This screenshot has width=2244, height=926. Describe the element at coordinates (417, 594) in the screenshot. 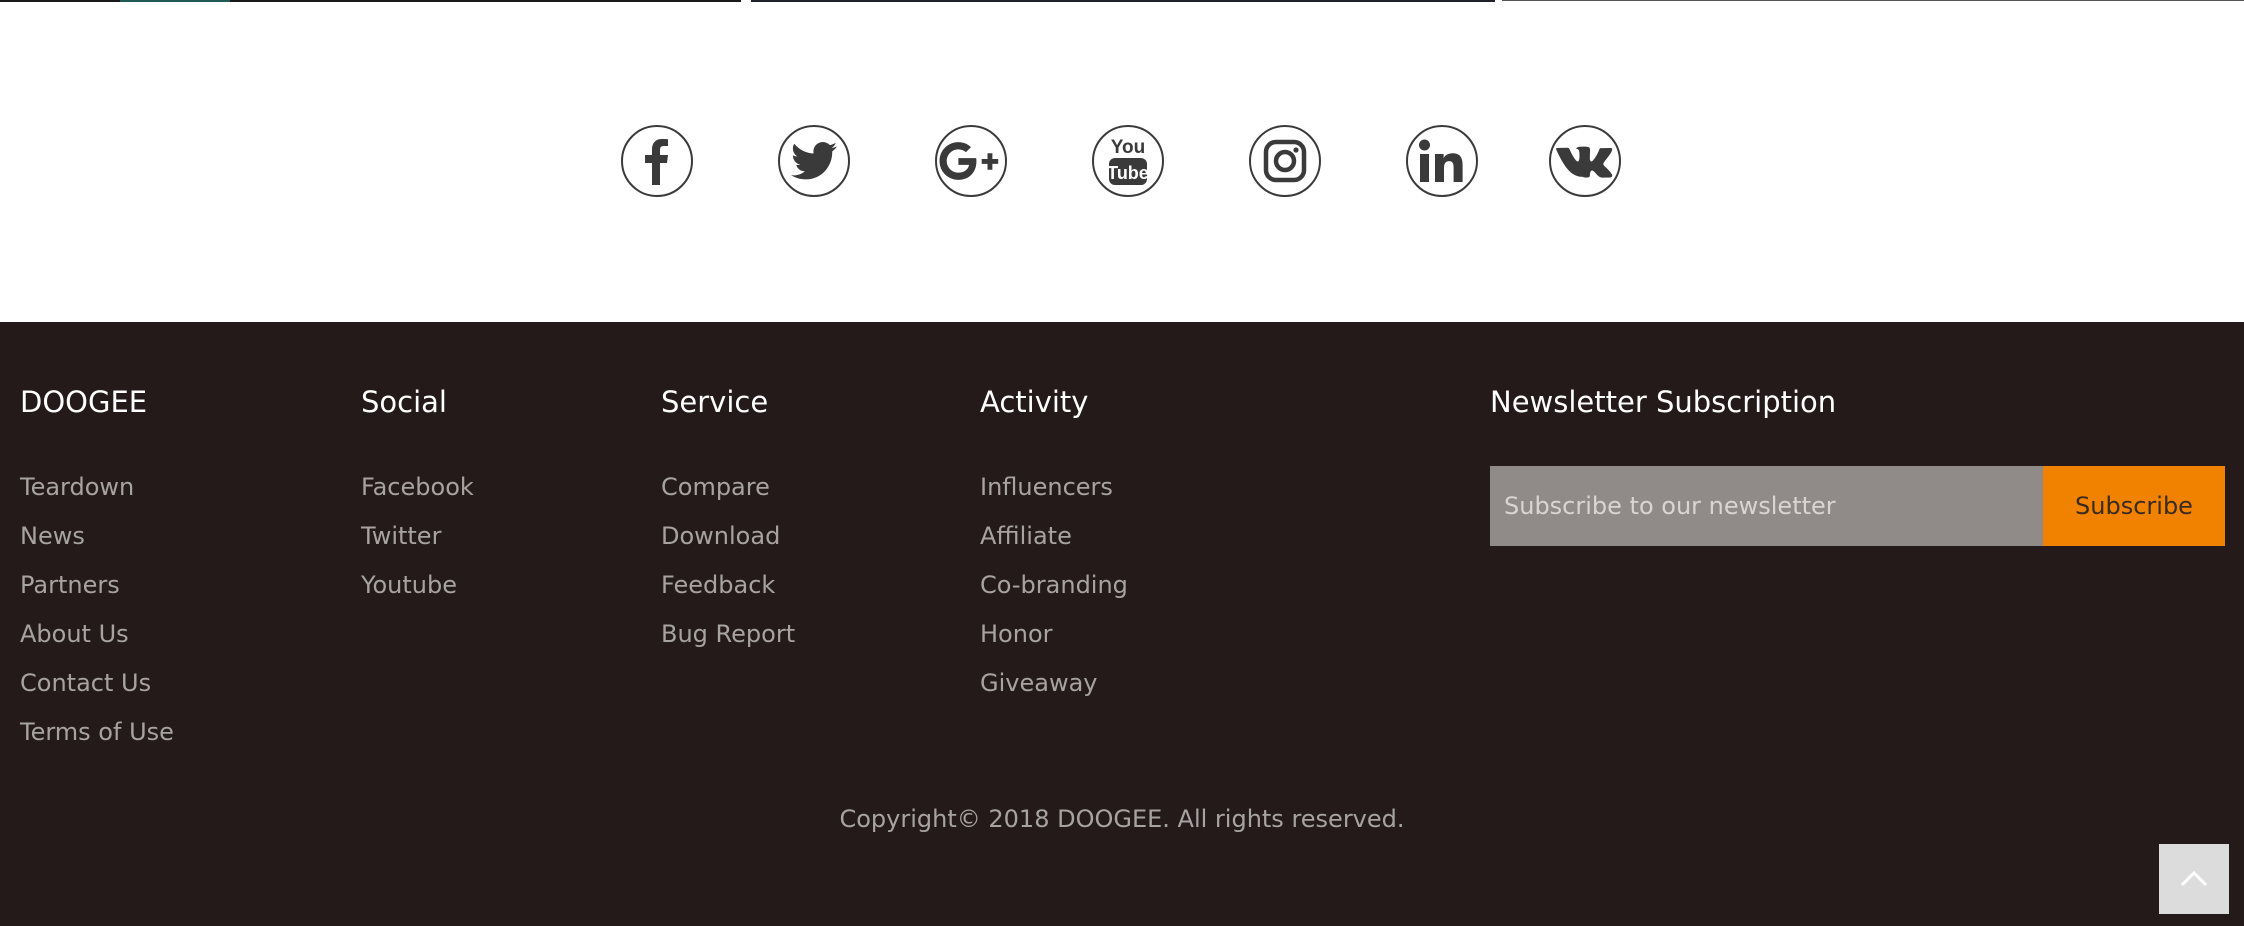

I see `footer-link-youtube: Youtube` at that location.